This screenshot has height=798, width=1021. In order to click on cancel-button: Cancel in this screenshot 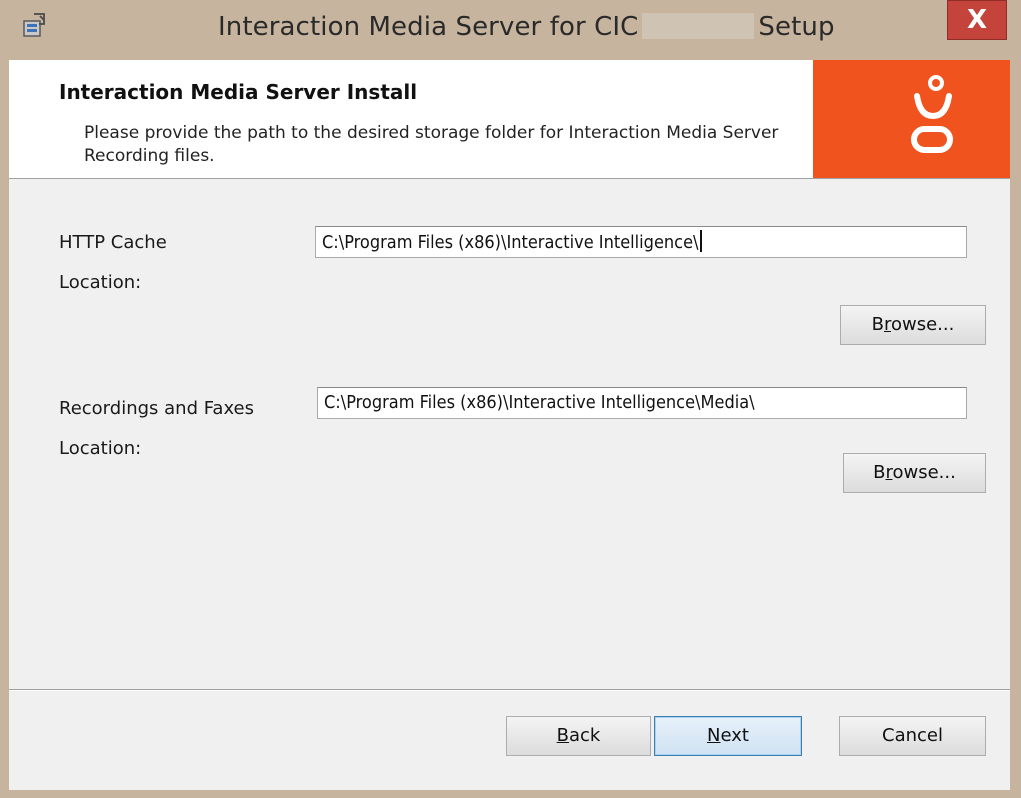, I will do `click(912, 736)`.